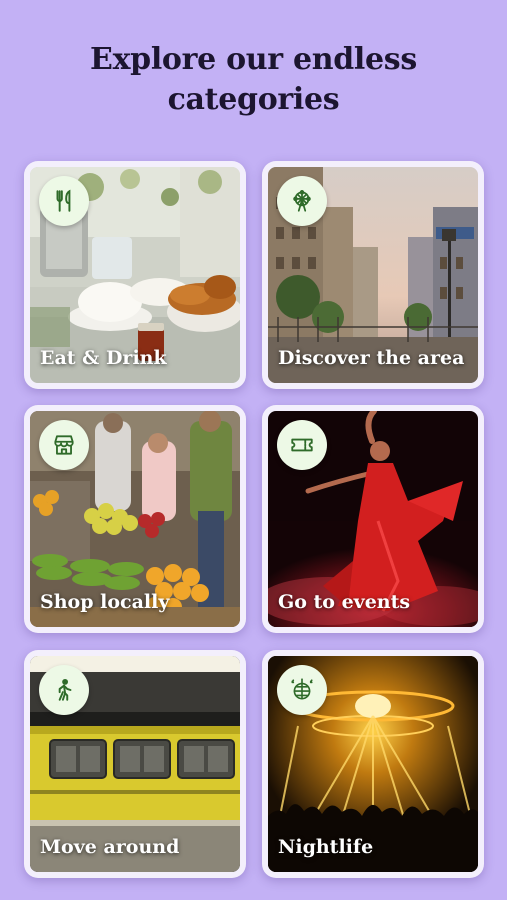  I want to click on ticket-icon, so click(302, 445).